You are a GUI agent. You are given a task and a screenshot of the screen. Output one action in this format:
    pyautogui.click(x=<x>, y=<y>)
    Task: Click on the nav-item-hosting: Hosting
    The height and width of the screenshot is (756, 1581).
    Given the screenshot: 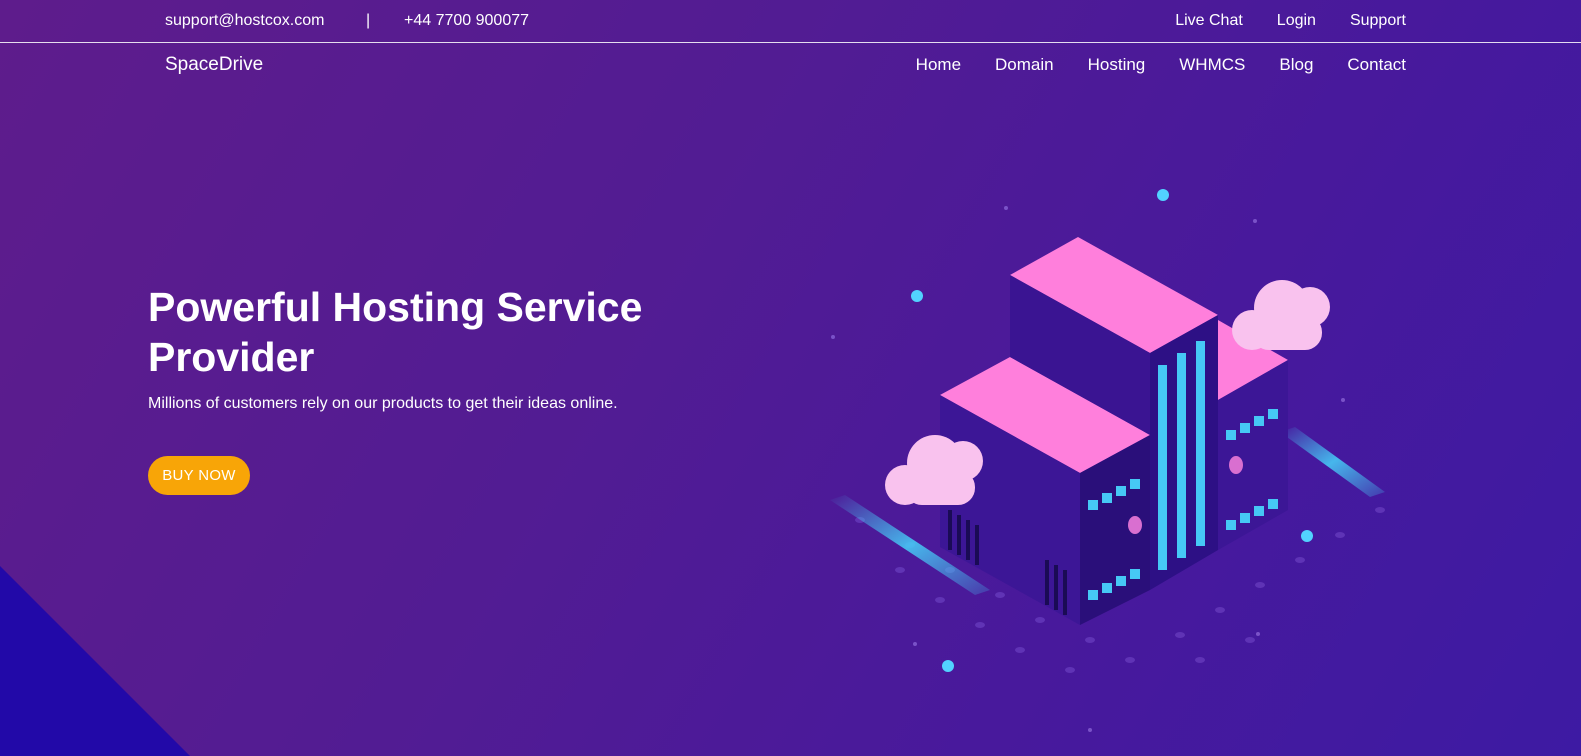 What is the action you would take?
    pyautogui.click(x=1117, y=65)
    